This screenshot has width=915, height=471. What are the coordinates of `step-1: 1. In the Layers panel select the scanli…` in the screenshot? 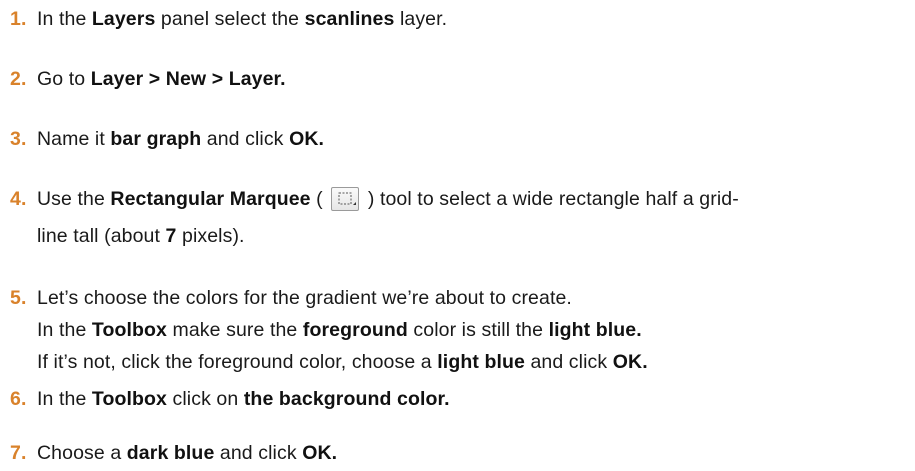 It's located at (458, 19).